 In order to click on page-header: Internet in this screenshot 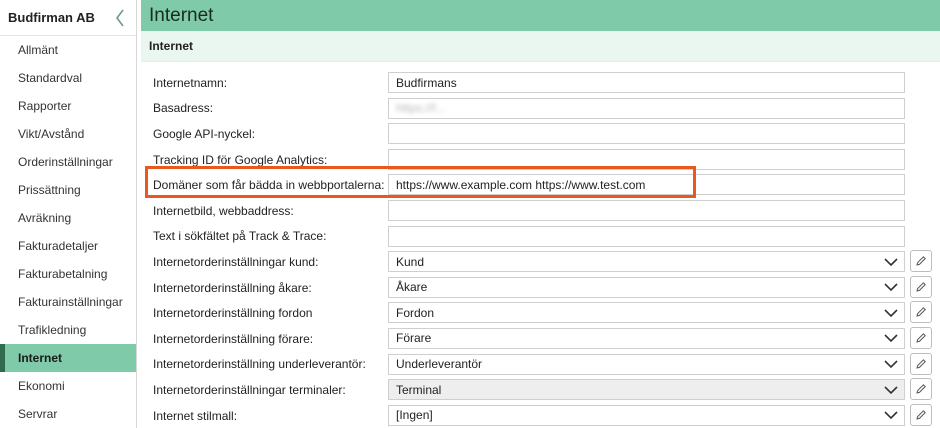, I will do `click(540, 15)`.